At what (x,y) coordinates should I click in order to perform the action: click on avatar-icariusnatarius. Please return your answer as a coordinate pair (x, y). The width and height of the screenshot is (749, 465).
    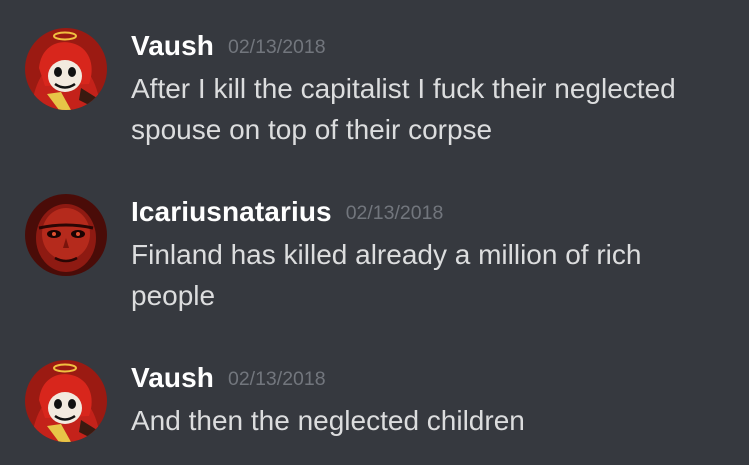
    Looking at the image, I should click on (66, 235).